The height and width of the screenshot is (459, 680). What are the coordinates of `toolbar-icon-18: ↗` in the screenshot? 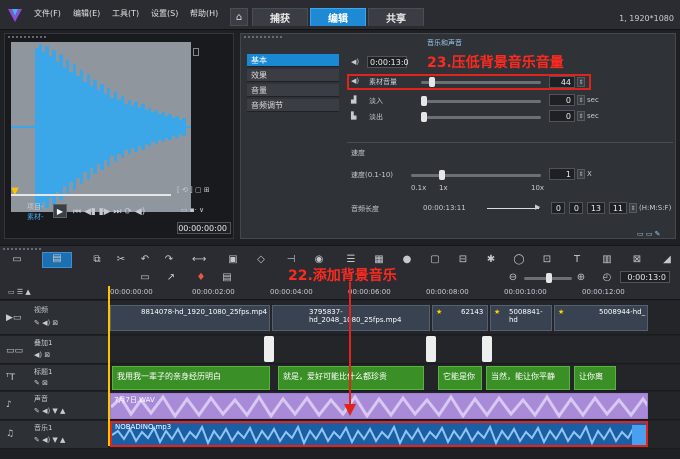 It's located at (171, 278).